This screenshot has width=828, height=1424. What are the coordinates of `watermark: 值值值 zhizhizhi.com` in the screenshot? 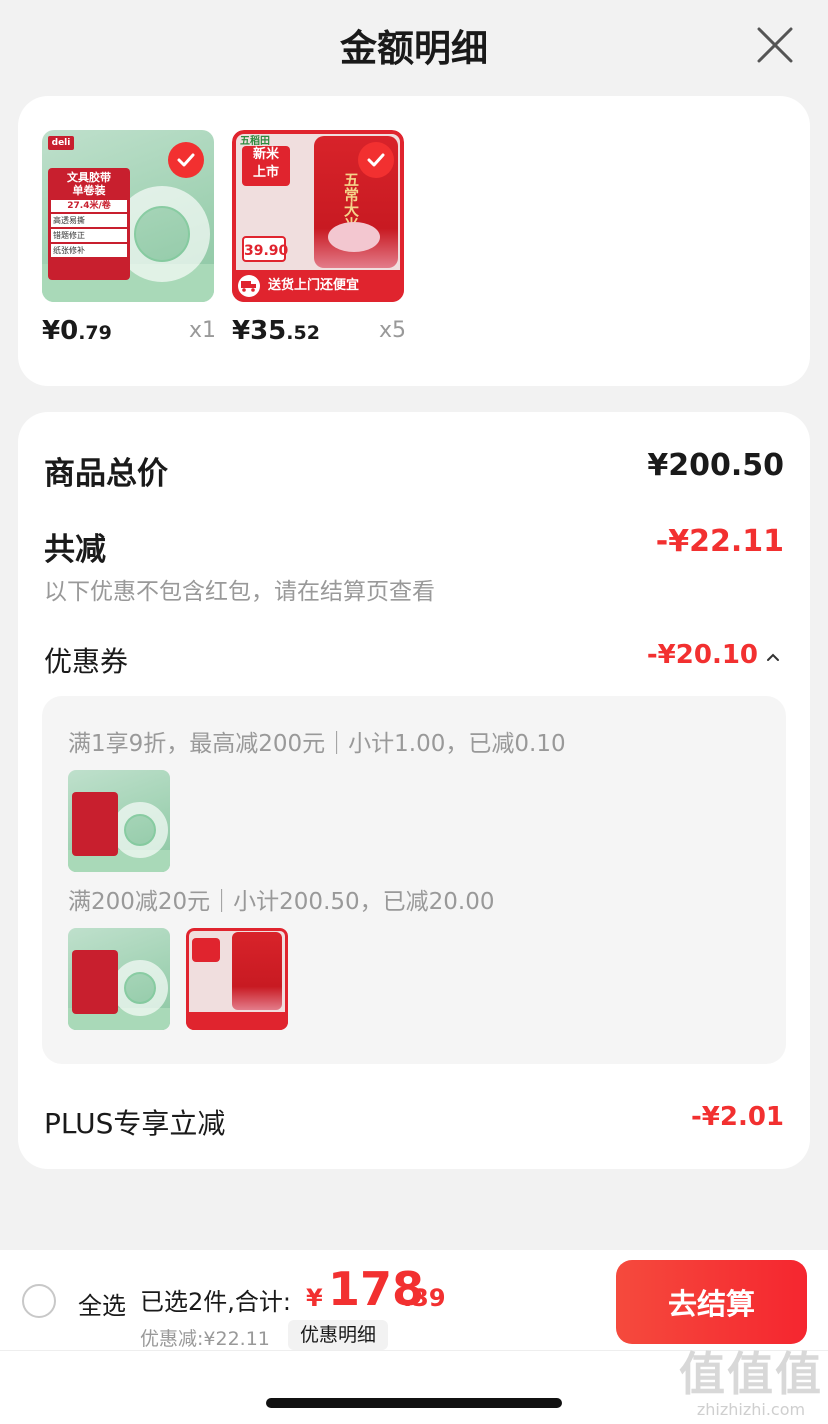 It's located at (751, 1383).